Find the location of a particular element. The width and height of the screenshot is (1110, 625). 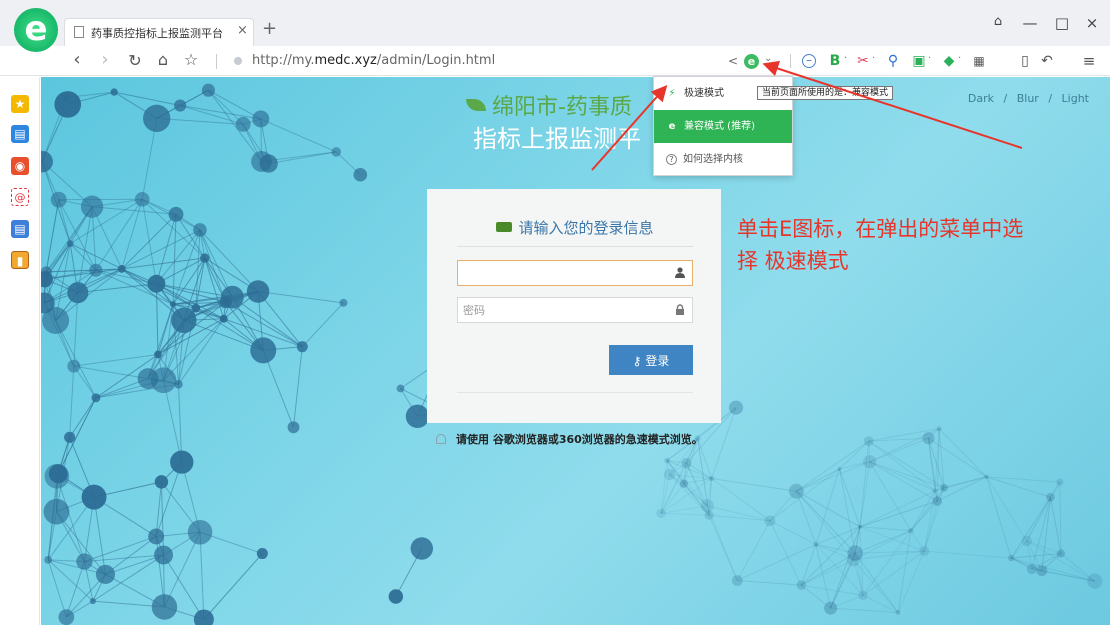

browser-tab: 药事质控指标上报监测平台 × is located at coordinates (159, 32).